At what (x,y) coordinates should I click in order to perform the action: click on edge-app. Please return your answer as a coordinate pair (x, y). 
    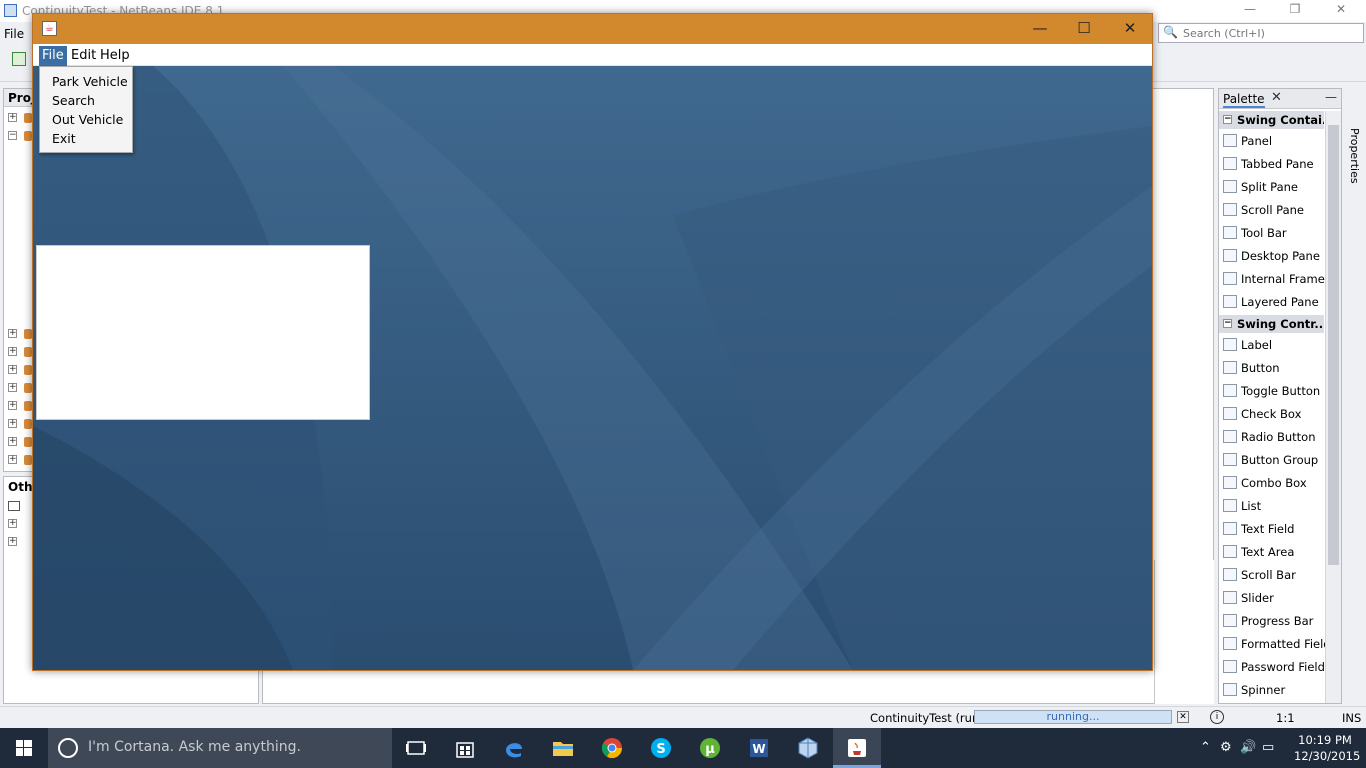
    Looking at the image, I should click on (514, 748).